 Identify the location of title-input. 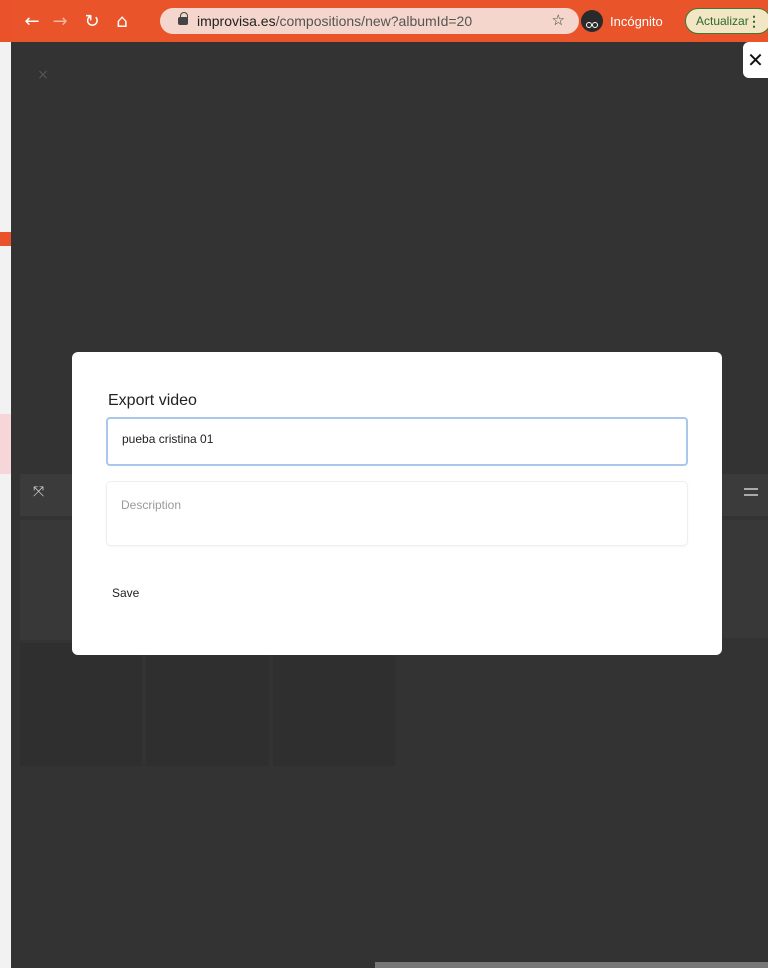
(392, 439).